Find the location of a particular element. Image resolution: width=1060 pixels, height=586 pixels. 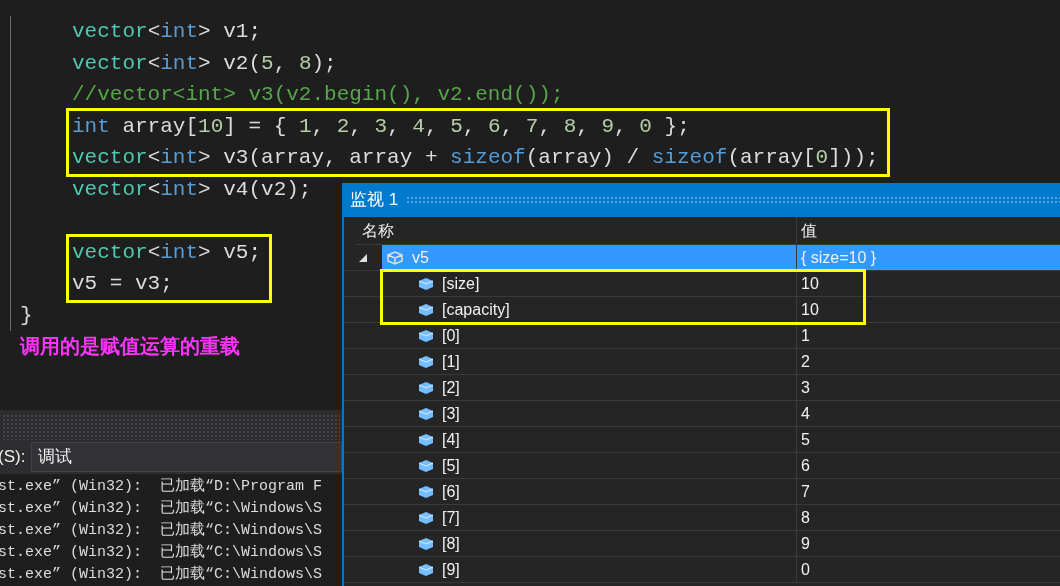

watch-item: [5] is located at coordinates (605, 465).